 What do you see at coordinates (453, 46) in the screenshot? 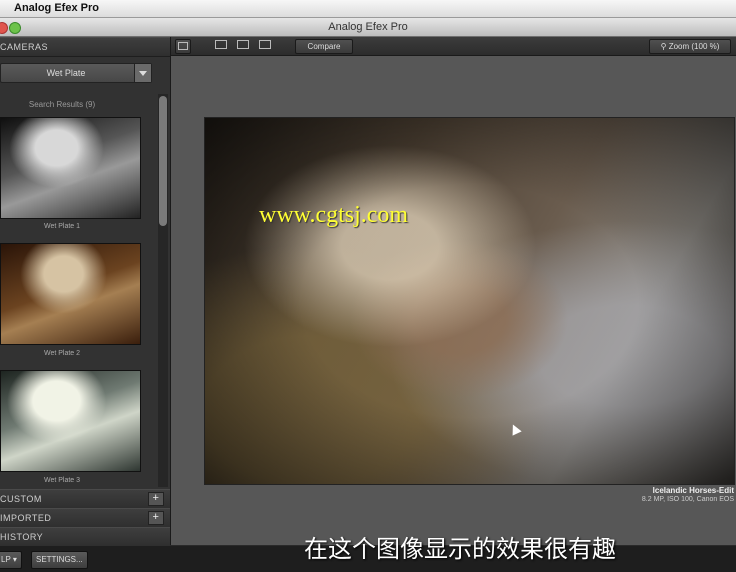
I see `toolbar: Compare ⚲ Zoom (100 %)` at bounding box center [453, 46].